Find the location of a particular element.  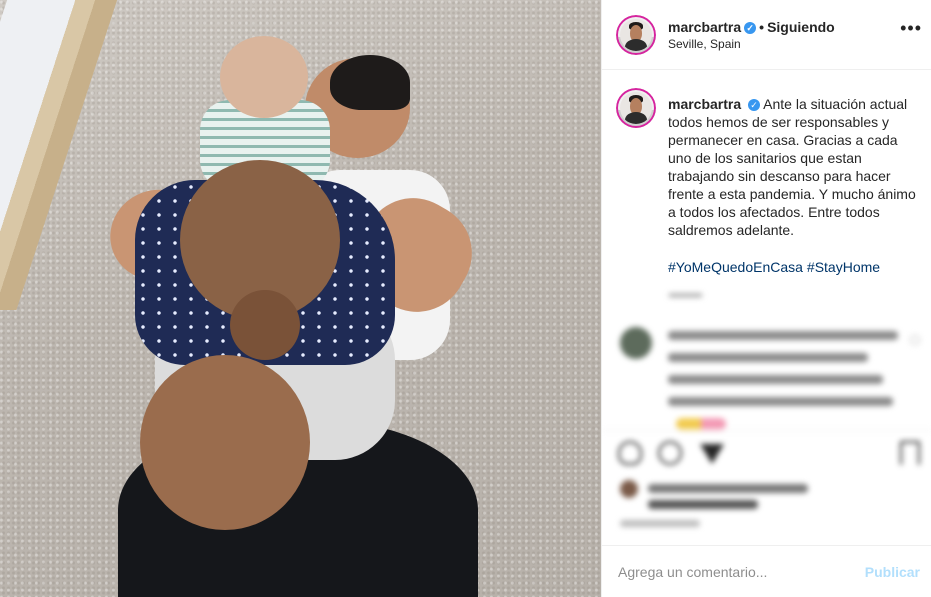

bookmark-icon is located at coordinates (910, 453).